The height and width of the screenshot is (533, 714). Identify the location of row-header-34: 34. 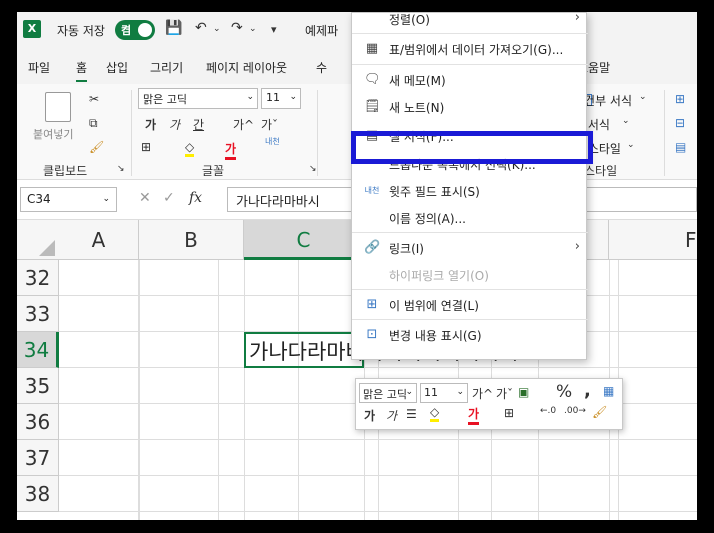
(38, 350).